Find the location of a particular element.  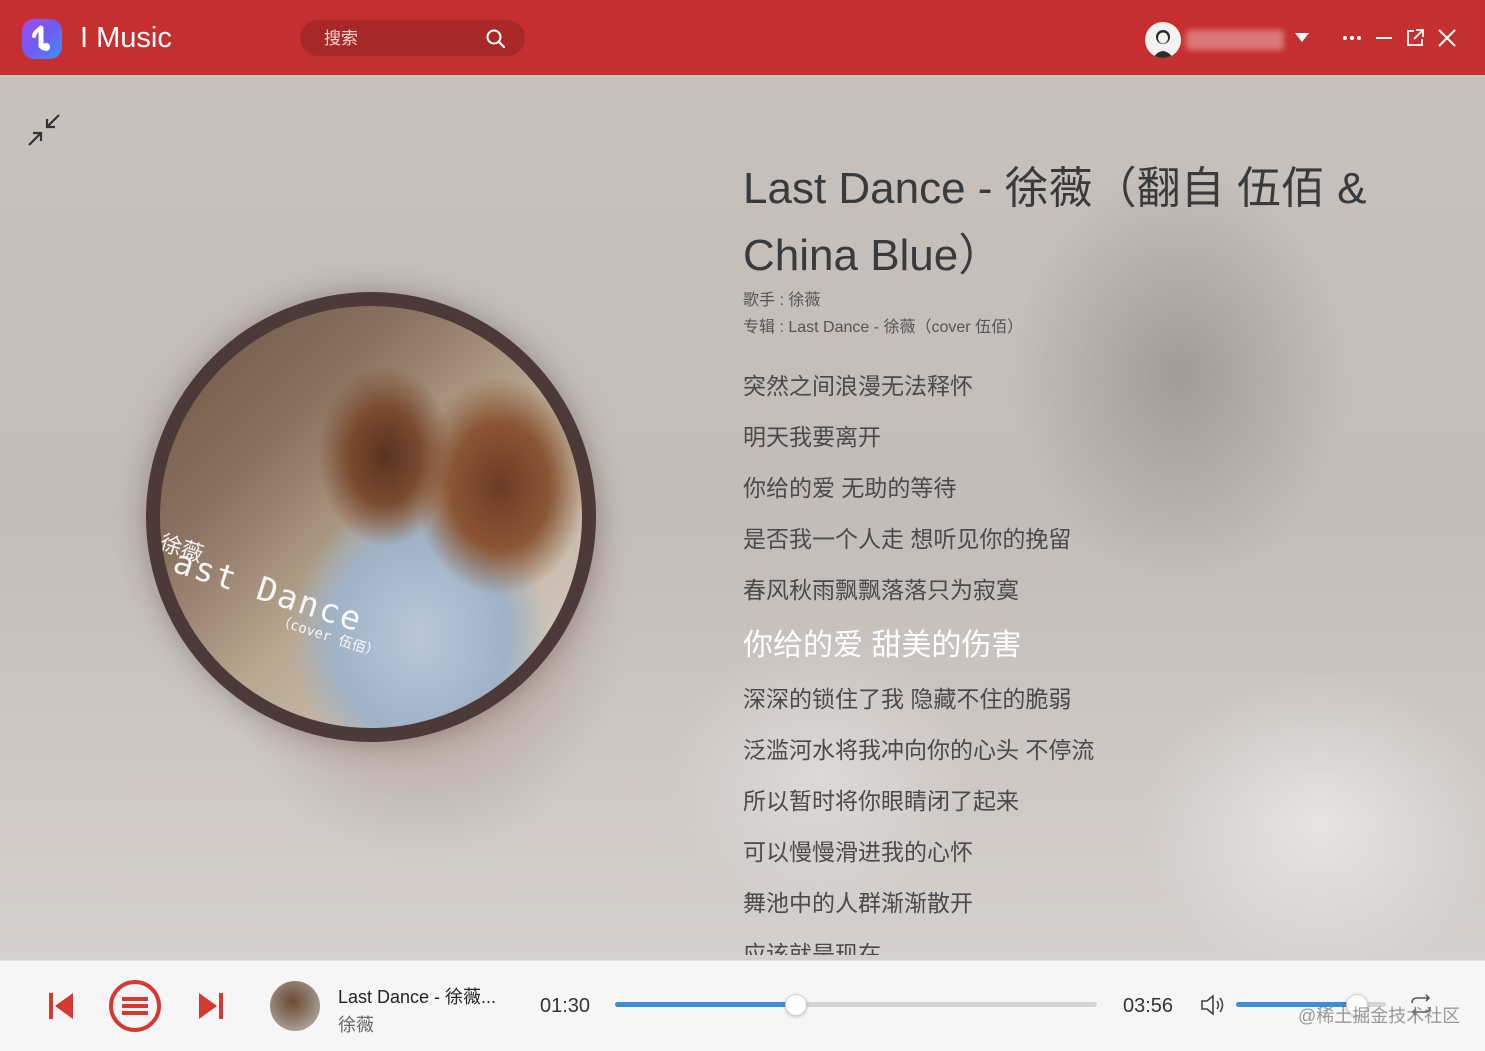

close-icon is located at coordinates (1447, 38).